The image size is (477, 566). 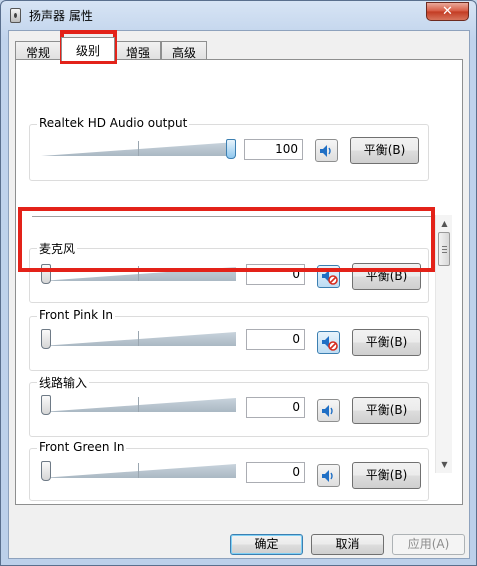 I want to click on close-icon: ✕, so click(x=447, y=11).